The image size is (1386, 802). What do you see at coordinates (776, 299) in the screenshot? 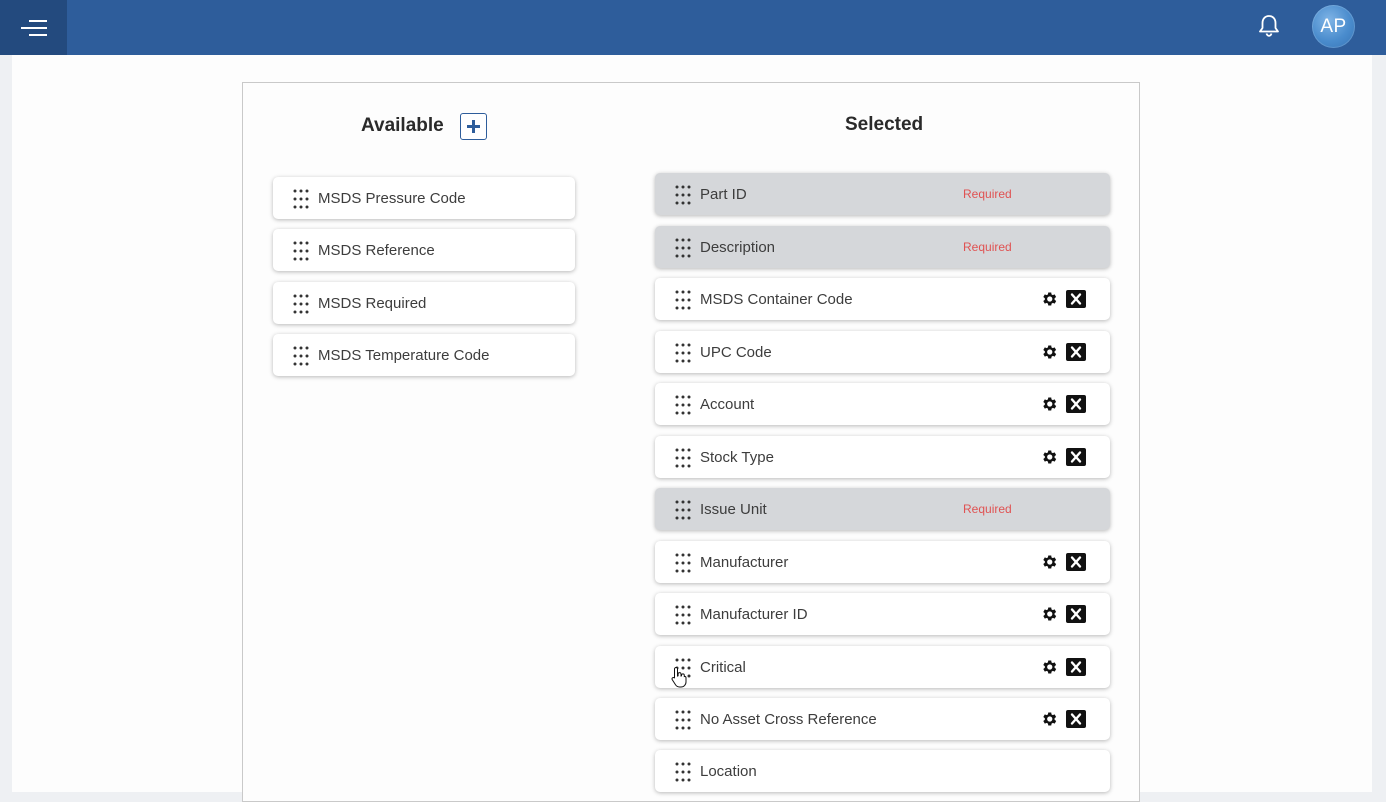
I see `item-label: MSDS Container Code` at bounding box center [776, 299].